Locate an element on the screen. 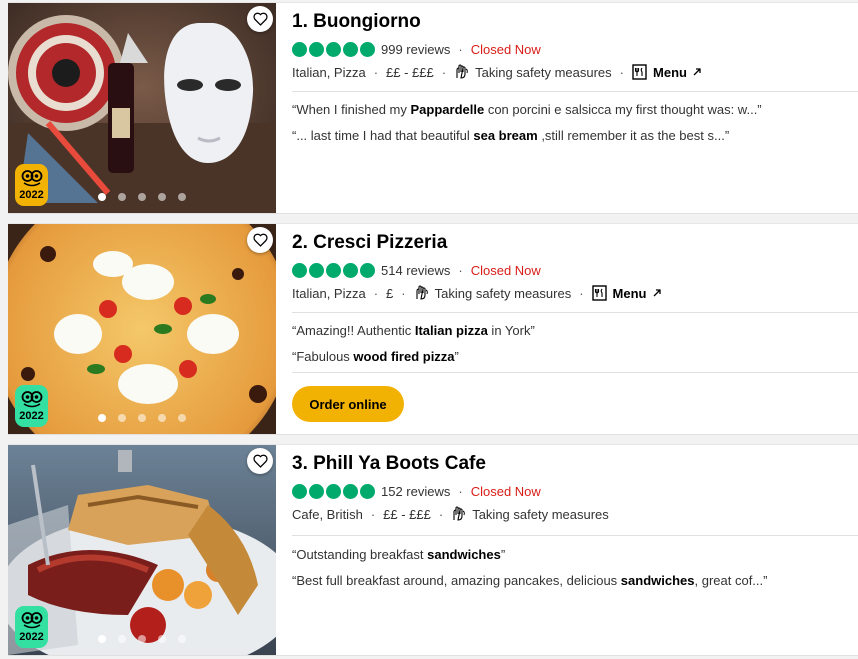 The image size is (858, 659). photo-cresci-pizzeria is located at coordinates (142, 329).